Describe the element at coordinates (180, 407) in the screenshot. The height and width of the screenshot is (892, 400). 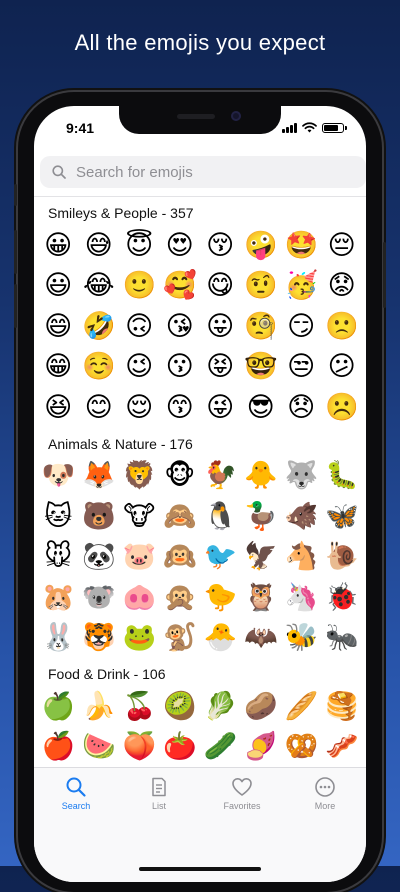
I see `emoji-cell: 😙` at that location.